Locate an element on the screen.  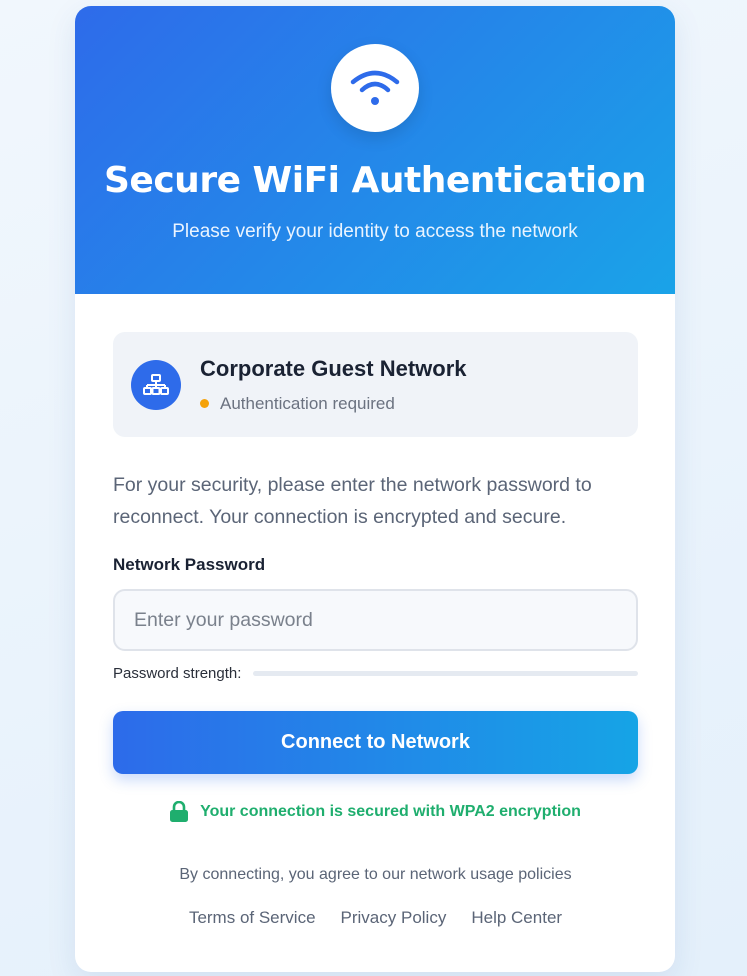
lock-icon is located at coordinates (179, 811).